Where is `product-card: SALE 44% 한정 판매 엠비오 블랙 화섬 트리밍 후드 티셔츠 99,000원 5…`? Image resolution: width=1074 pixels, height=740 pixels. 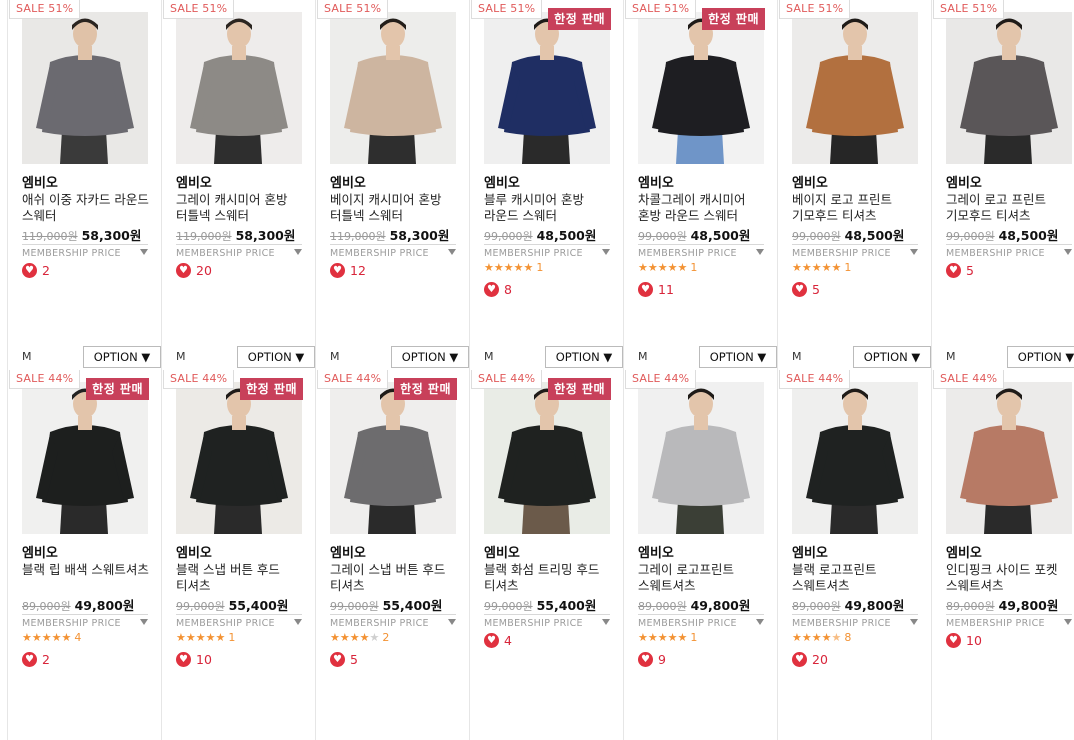 product-card: SALE 44% 한정 판매 엠비오 블랙 화섬 트리밍 후드 티셔츠 99,000원 5… is located at coordinates (546, 555).